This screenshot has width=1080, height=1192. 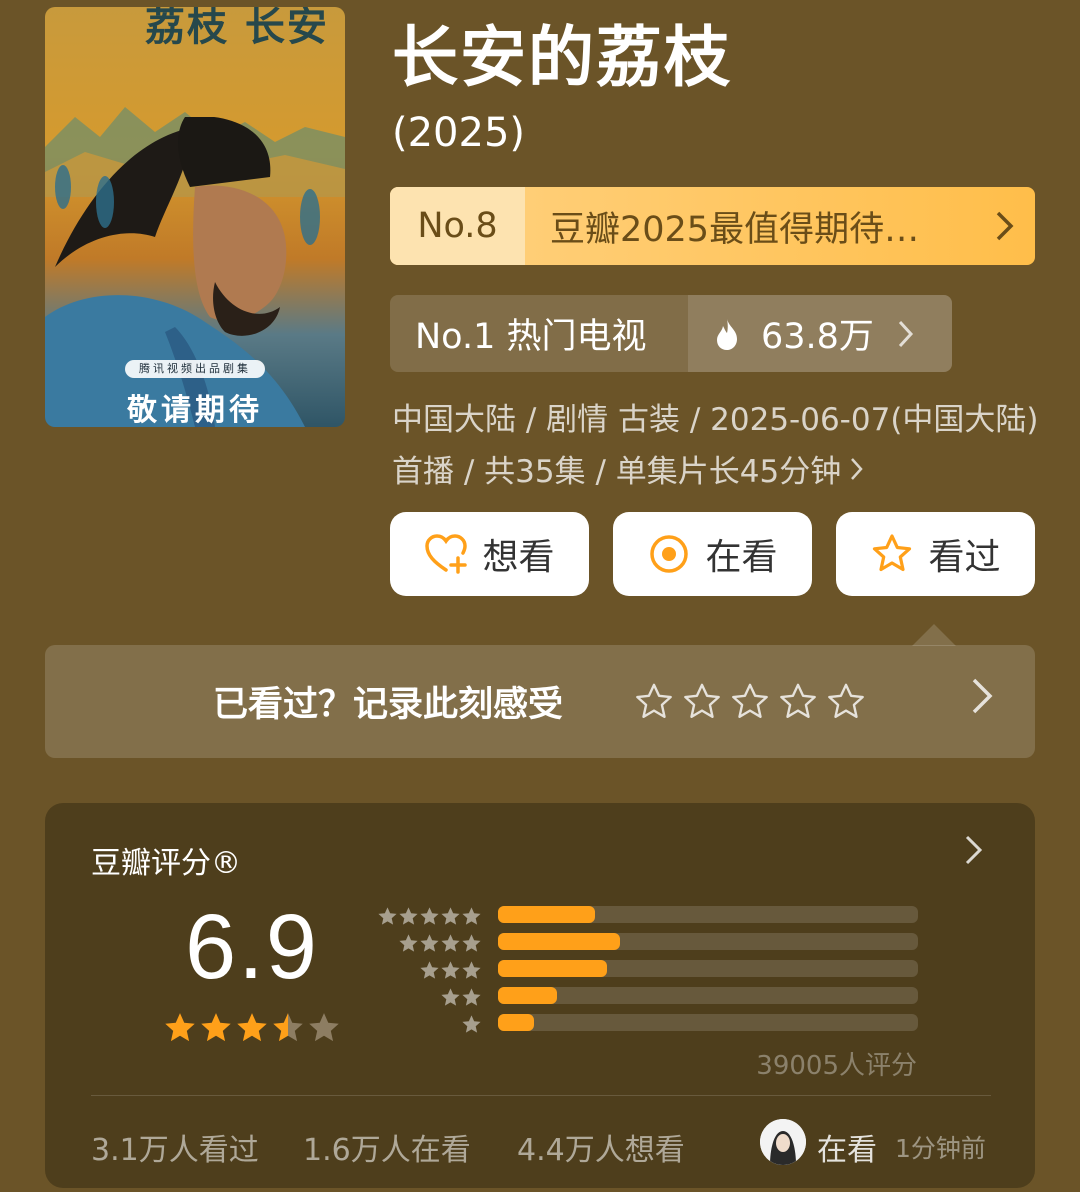 What do you see at coordinates (562, 57) in the screenshot?
I see `page-title: 长安的荔枝` at bounding box center [562, 57].